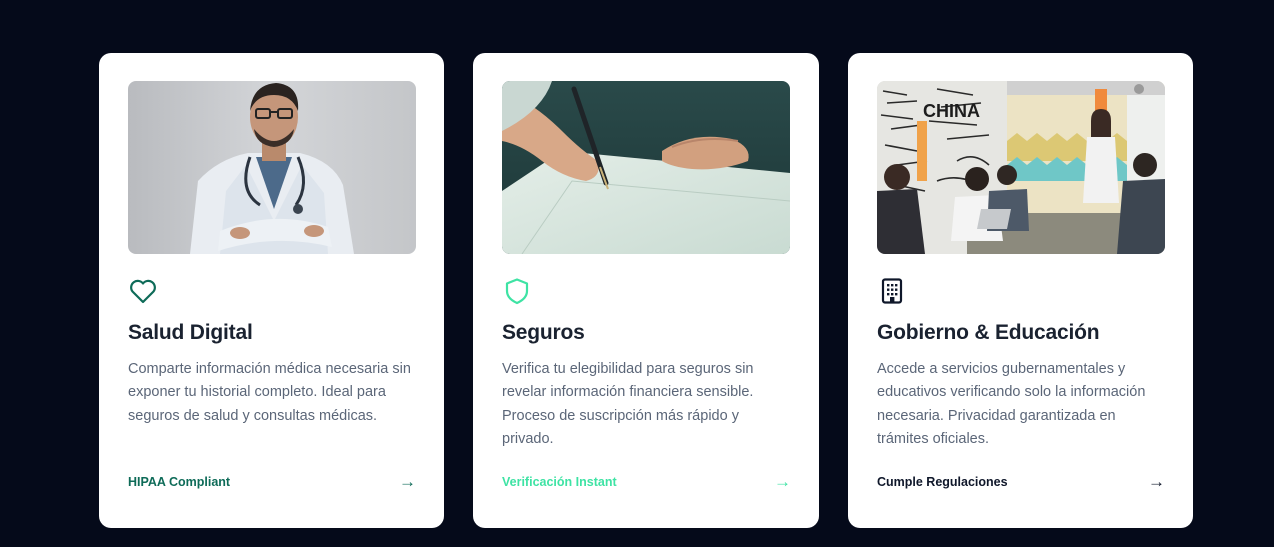 Image resolution: width=1274 pixels, height=547 pixels. I want to click on card-title: Salud Digital, so click(190, 332).